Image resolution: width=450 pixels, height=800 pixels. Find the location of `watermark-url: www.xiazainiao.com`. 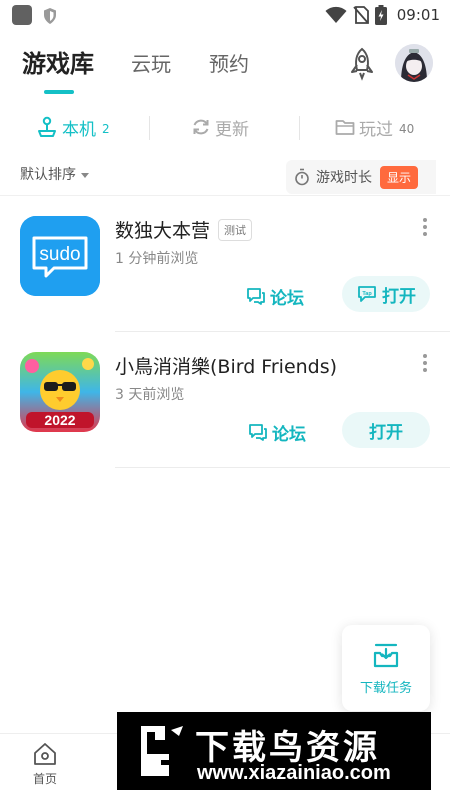

watermark-url: www.xiazainiao.com is located at coordinates (294, 773).